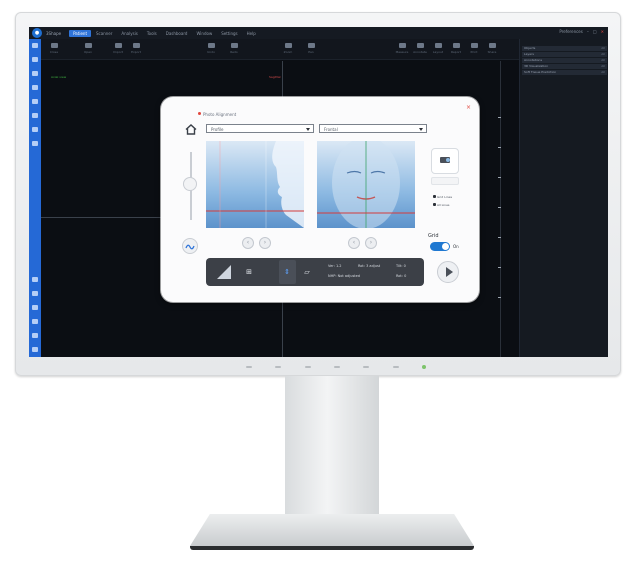  What do you see at coordinates (307, 272) in the screenshot?
I see `layer-icon: ▱` at bounding box center [307, 272].